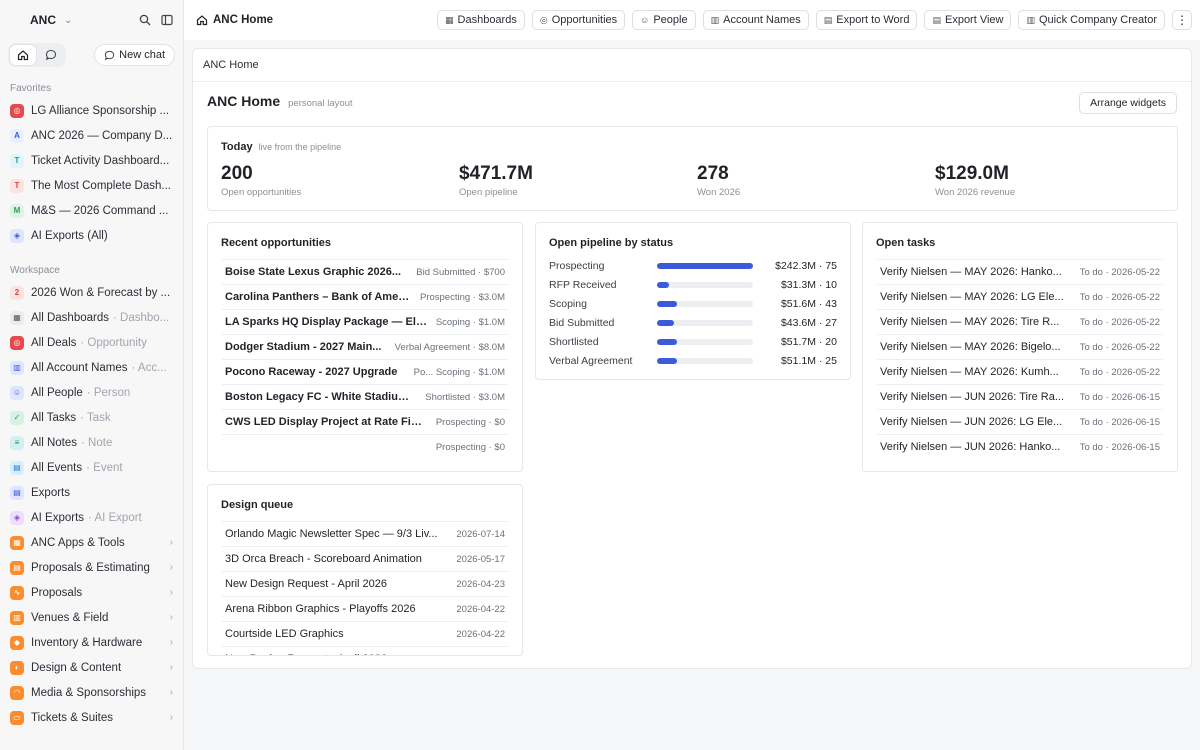 This screenshot has width=1200, height=750. Describe the element at coordinates (584, 20) in the screenshot. I see `button-label: Opportunities` at that location.